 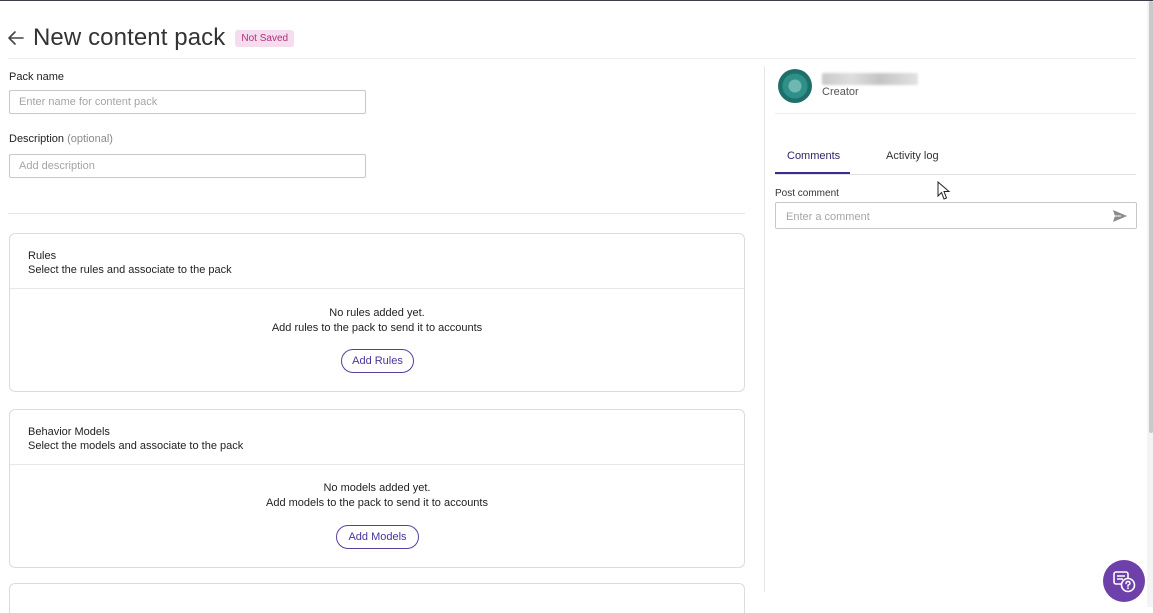 What do you see at coordinates (572, 58) in the screenshot?
I see `header-divider` at bounding box center [572, 58].